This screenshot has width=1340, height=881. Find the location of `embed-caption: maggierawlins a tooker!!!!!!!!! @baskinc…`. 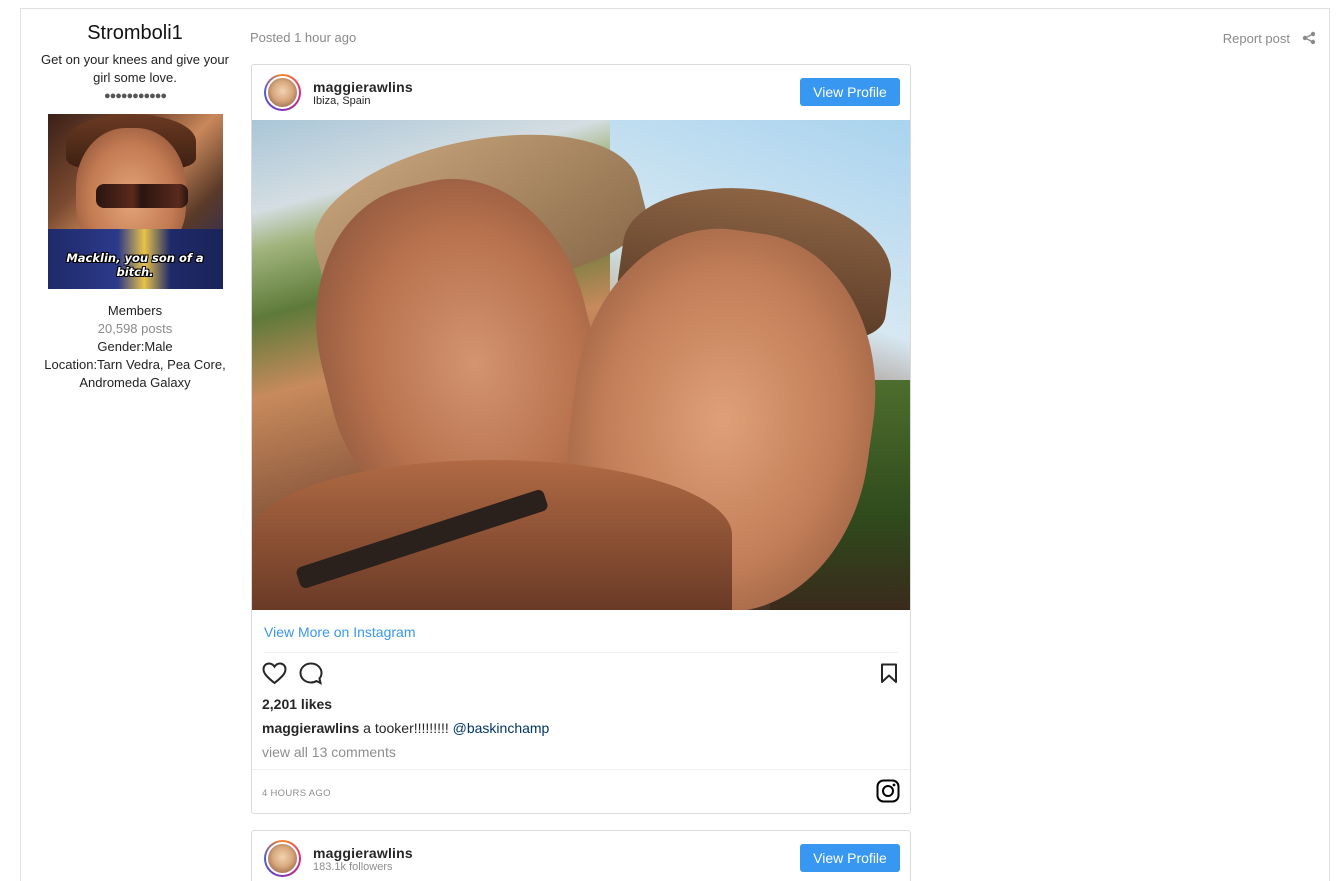

embed-caption: maggierawlins a tooker!!!!!!!!! @baskinc… is located at coordinates (405, 728).